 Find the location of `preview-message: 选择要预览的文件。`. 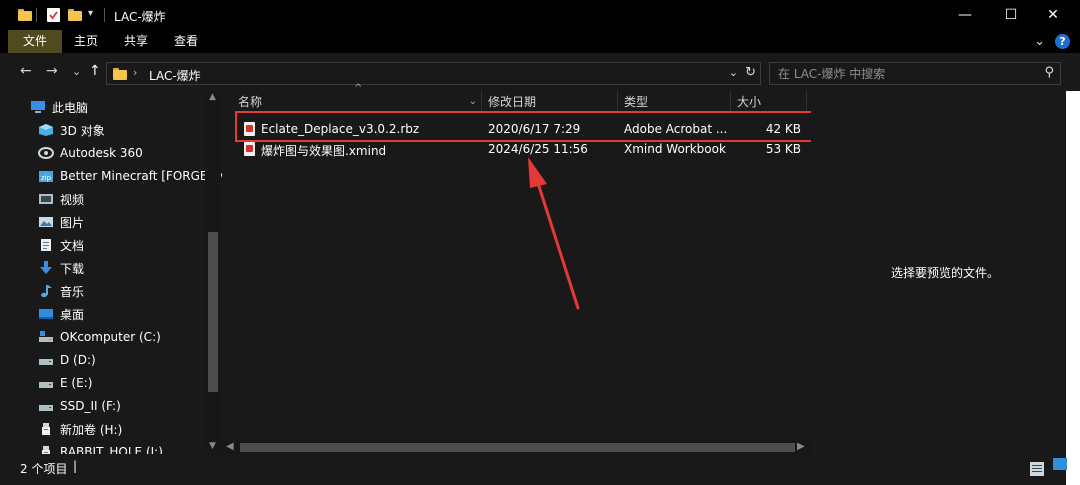

preview-message: 选择要预览的文件。 is located at coordinates (945, 273).